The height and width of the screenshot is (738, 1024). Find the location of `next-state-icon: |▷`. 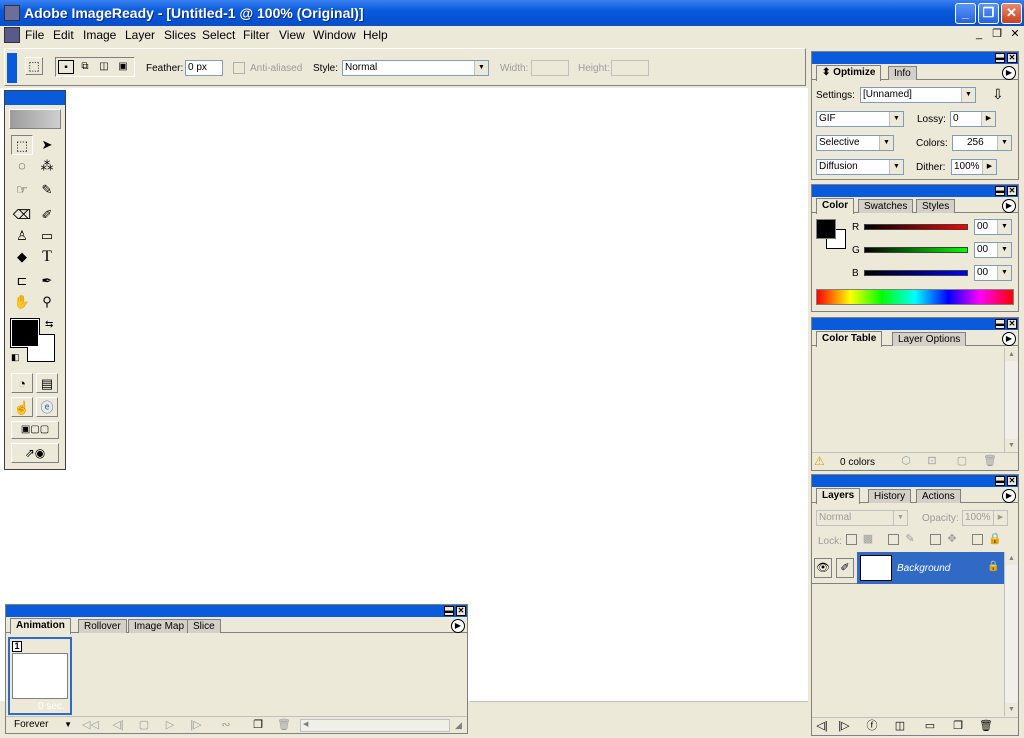

next-state-icon: |▷ is located at coordinates (844, 727).